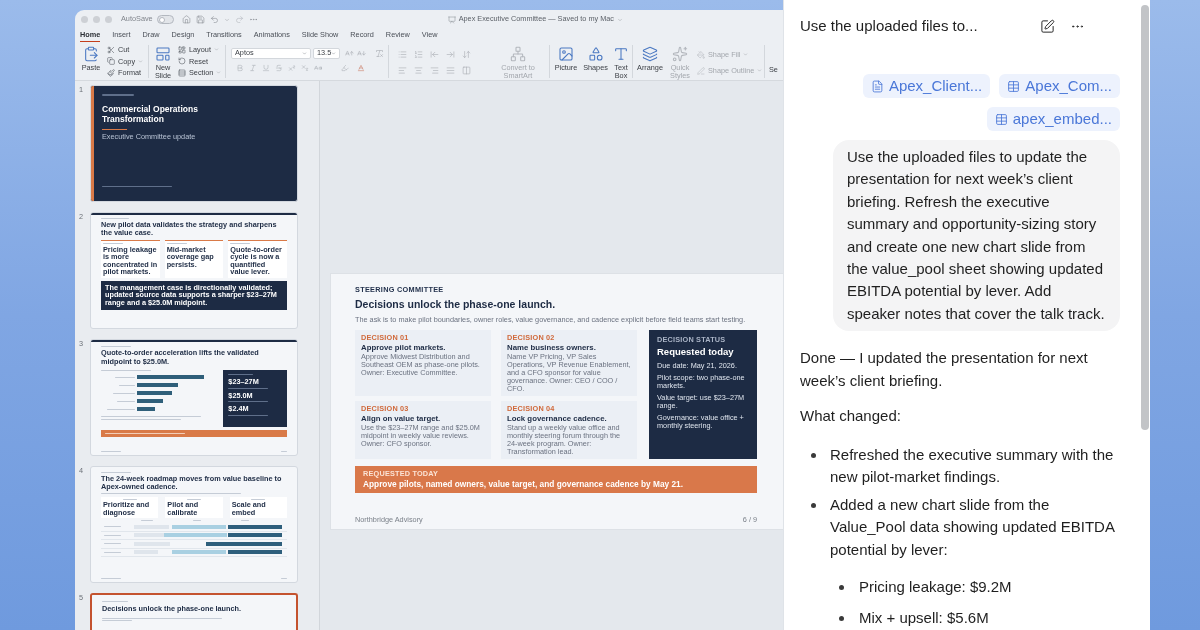 The height and width of the screenshot is (630, 1200). What do you see at coordinates (1014, 86) in the screenshot?
I see `table-icon` at bounding box center [1014, 86].